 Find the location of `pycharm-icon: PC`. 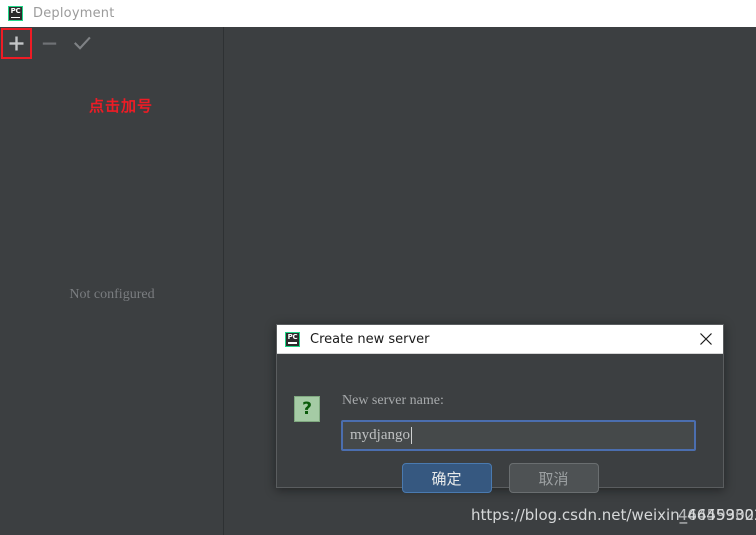

pycharm-icon: PC is located at coordinates (15, 13).